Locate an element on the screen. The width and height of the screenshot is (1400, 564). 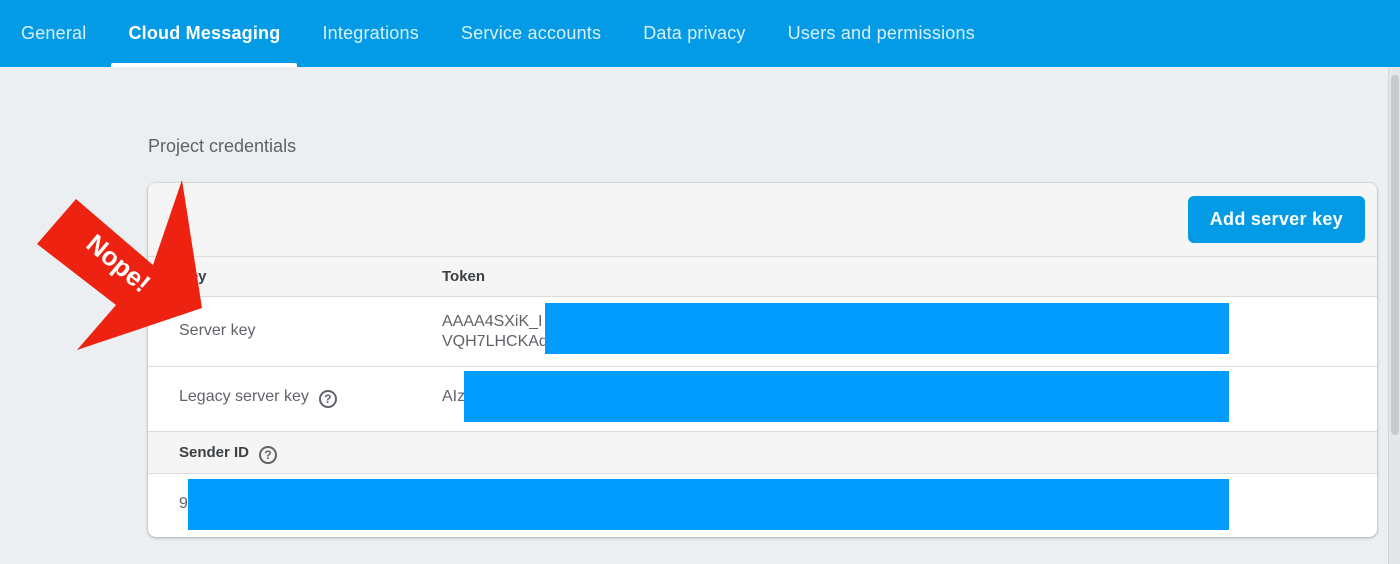
add-server-key-button: Add server key is located at coordinates (1276, 219).